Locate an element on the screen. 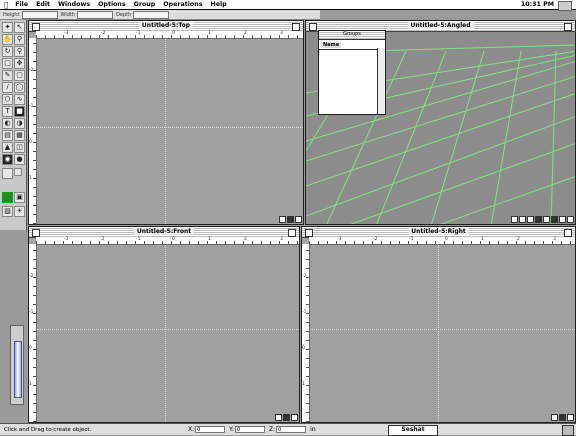 The height and width of the screenshot is (436, 576). extrude-tool-icon: ▤ is located at coordinates (7, 135).